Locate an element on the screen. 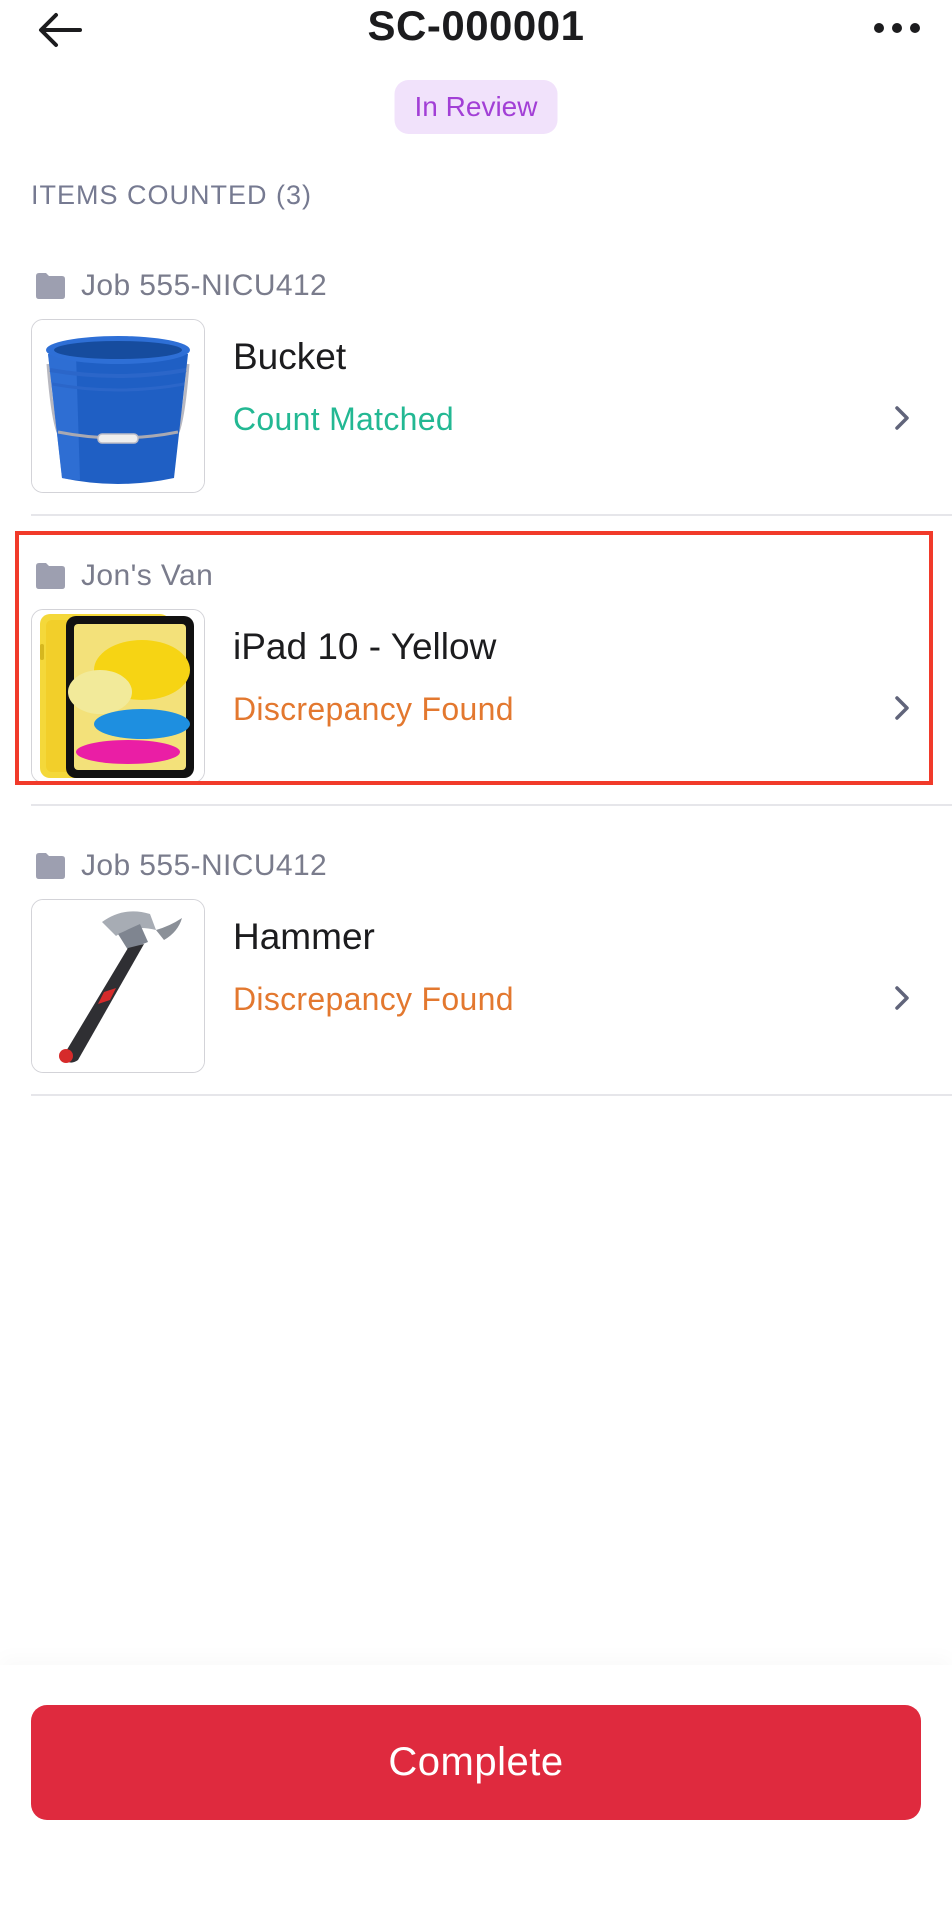 The width and height of the screenshot is (952, 1926). item-thumbnail-ipad is located at coordinates (118, 696).